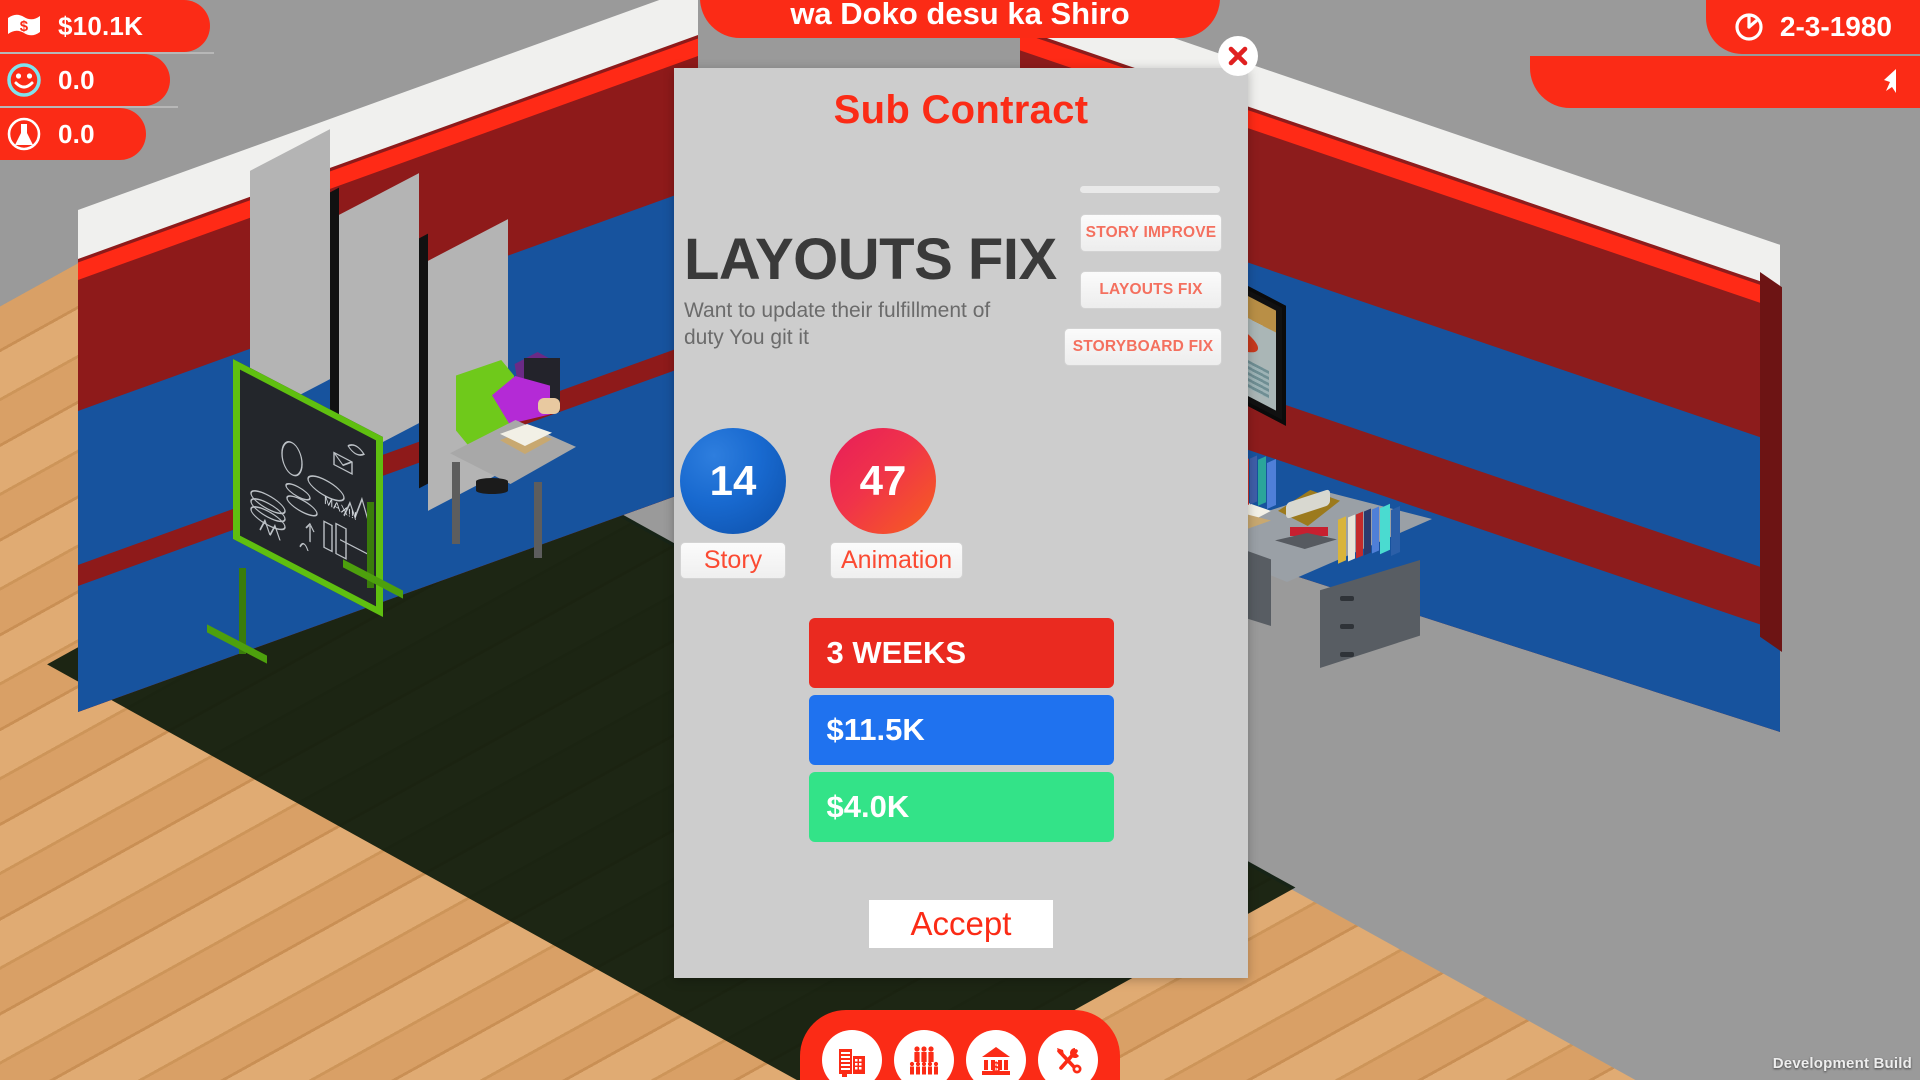 The width and height of the screenshot is (1920, 1080). Describe the element at coordinates (733, 481) in the screenshot. I see `stat-story-value: 14` at that location.